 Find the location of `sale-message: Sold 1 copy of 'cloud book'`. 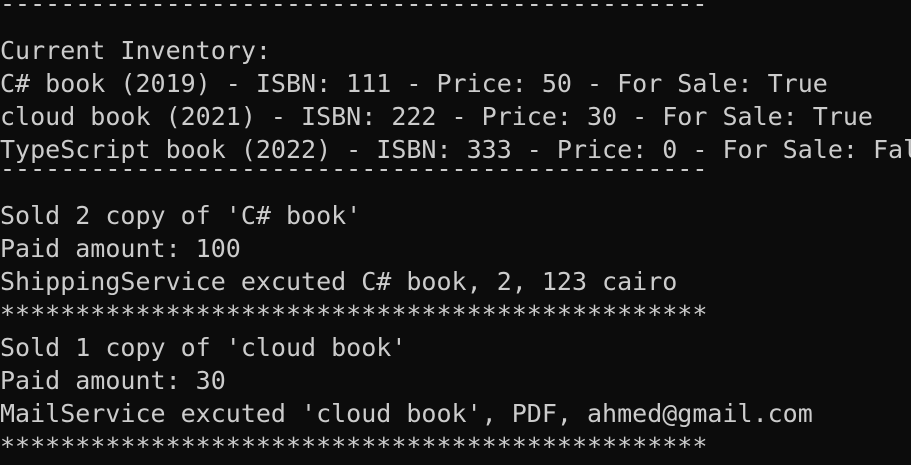

sale-message: Sold 1 copy of 'cloud book' is located at coordinates (203, 347).